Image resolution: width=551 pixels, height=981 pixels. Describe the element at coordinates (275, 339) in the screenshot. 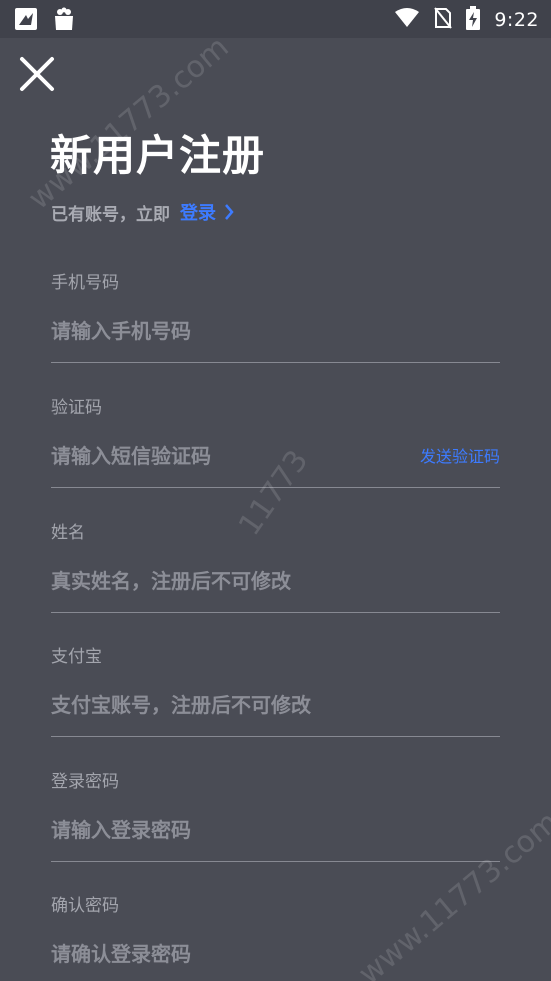

I see `phone-input: 请输入手机号码` at that location.